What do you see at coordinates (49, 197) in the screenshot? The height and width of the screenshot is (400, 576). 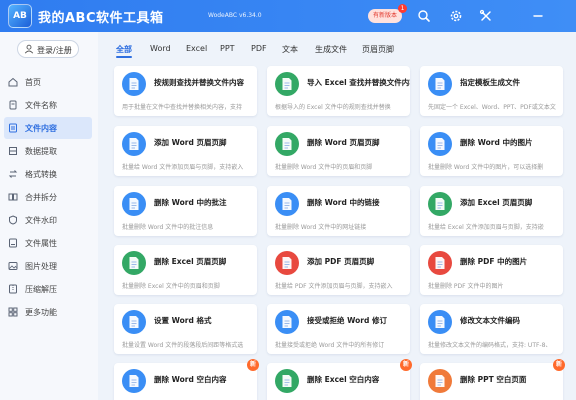 I see `sidebar-item-6: 合并拆分` at bounding box center [49, 197].